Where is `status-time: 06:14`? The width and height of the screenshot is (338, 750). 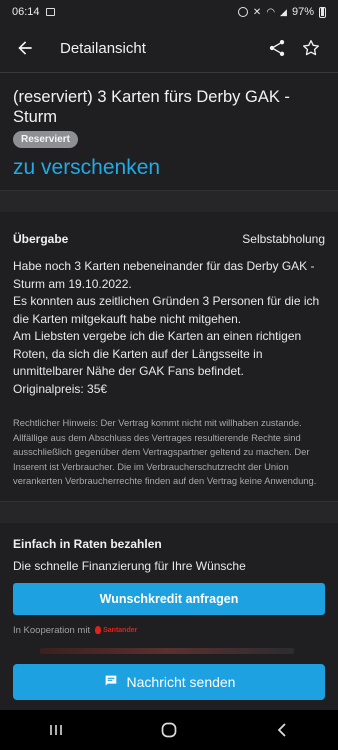 status-time: 06:14 is located at coordinates (26, 12).